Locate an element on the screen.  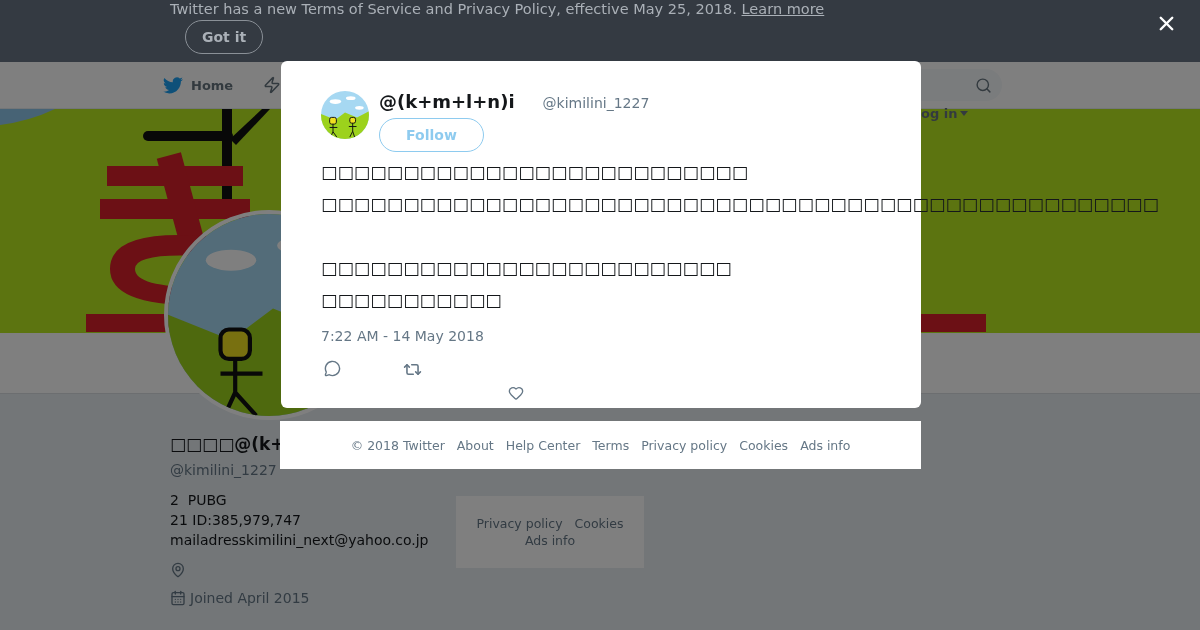
display-name: @(k+m+l+n)i is located at coordinates (447, 101).